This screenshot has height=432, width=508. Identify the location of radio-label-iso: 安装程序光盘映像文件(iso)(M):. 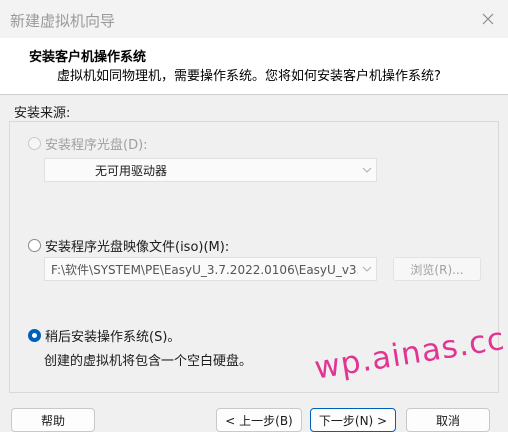
(137, 247).